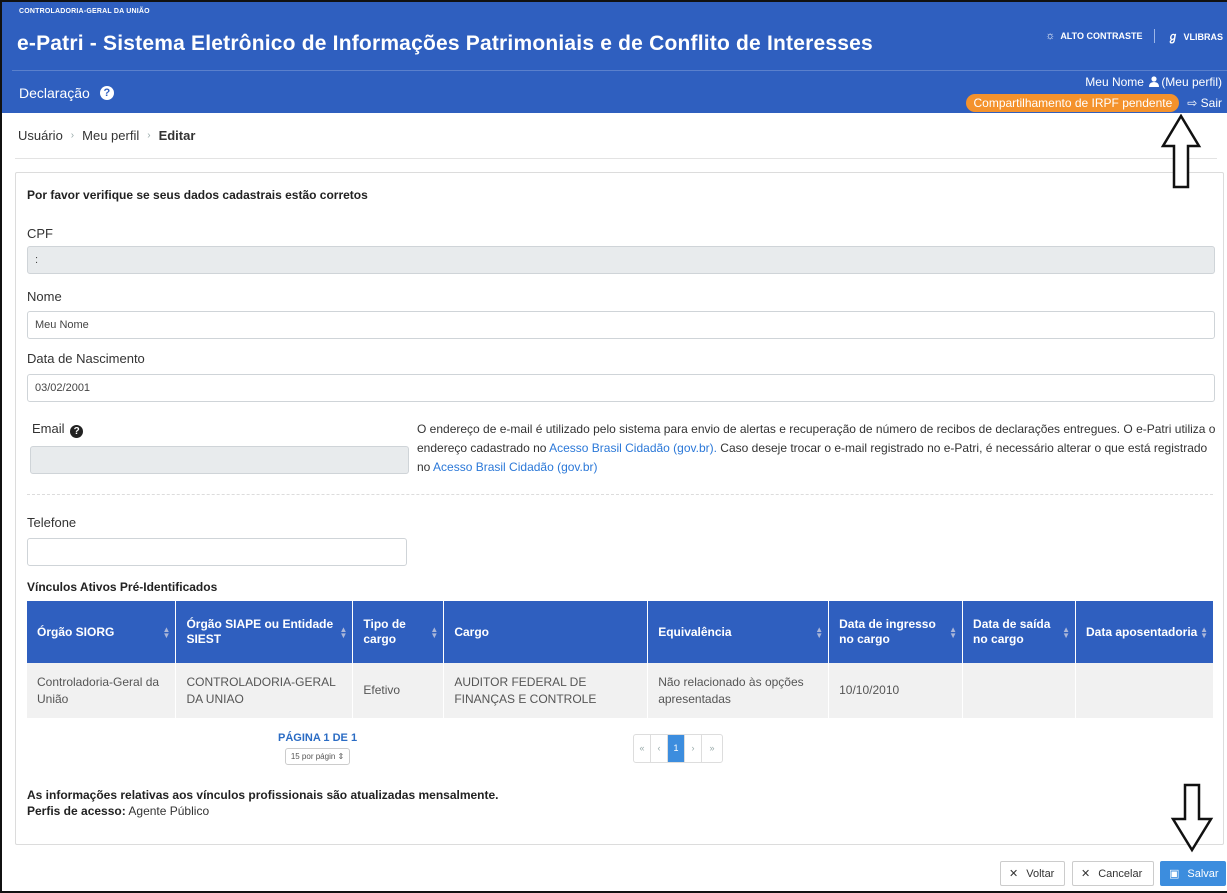  Describe the element at coordinates (72, 135) in the screenshot. I see `chevron-right-icon: ›` at that location.